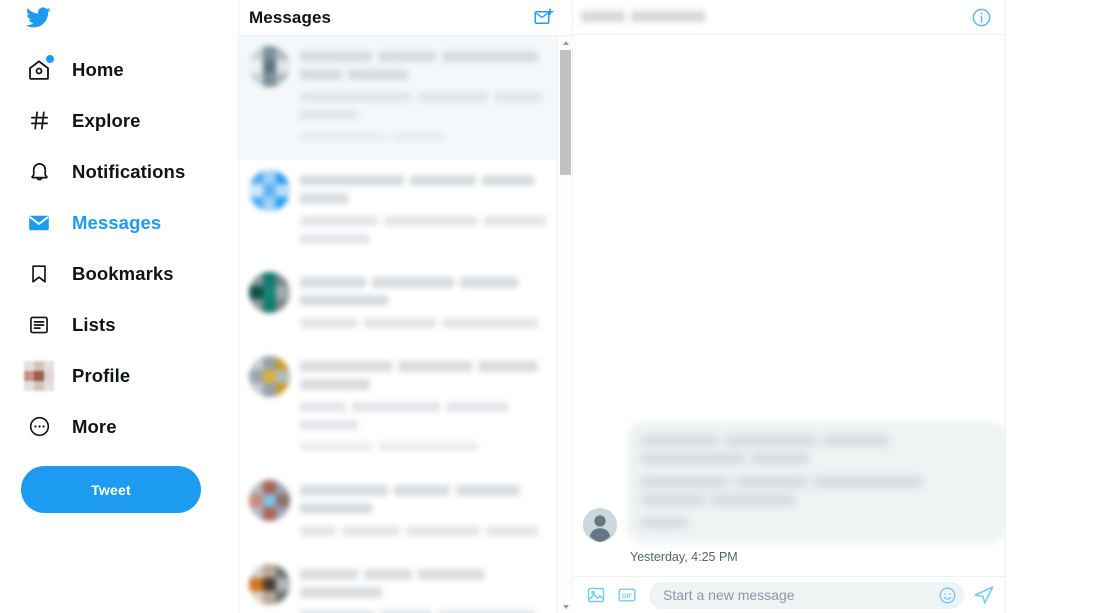 The width and height of the screenshot is (1098, 613). What do you see at coordinates (50, 58) in the screenshot?
I see `home-notification-dot` at bounding box center [50, 58].